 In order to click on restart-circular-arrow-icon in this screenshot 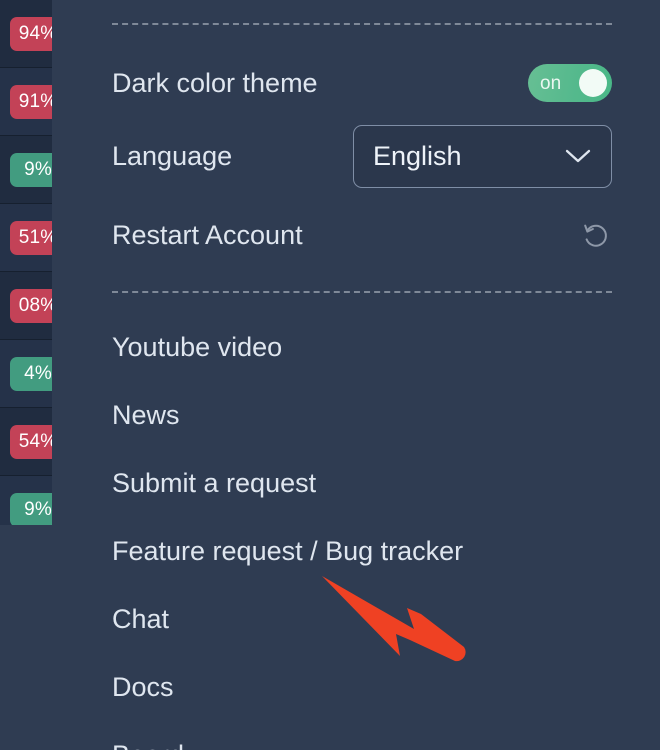, I will do `click(595, 235)`.